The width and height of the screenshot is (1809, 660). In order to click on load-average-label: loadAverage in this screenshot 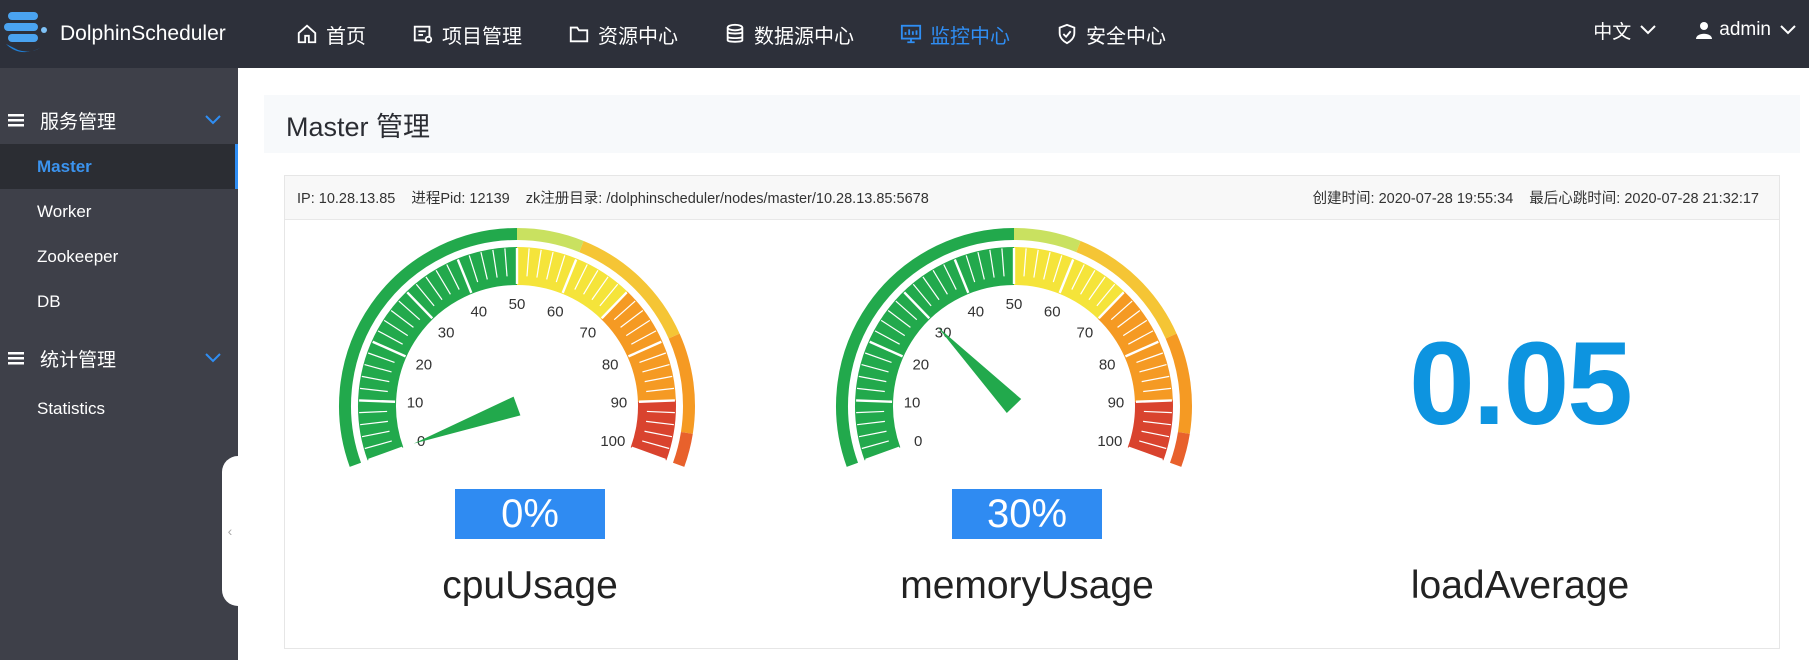, I will do `click(1520, 585)`.